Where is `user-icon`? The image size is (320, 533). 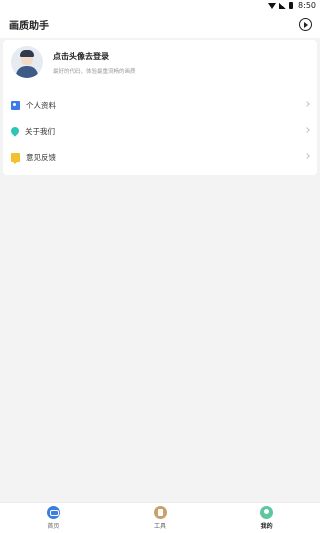
user-icon is located at coordinates (267, 512).